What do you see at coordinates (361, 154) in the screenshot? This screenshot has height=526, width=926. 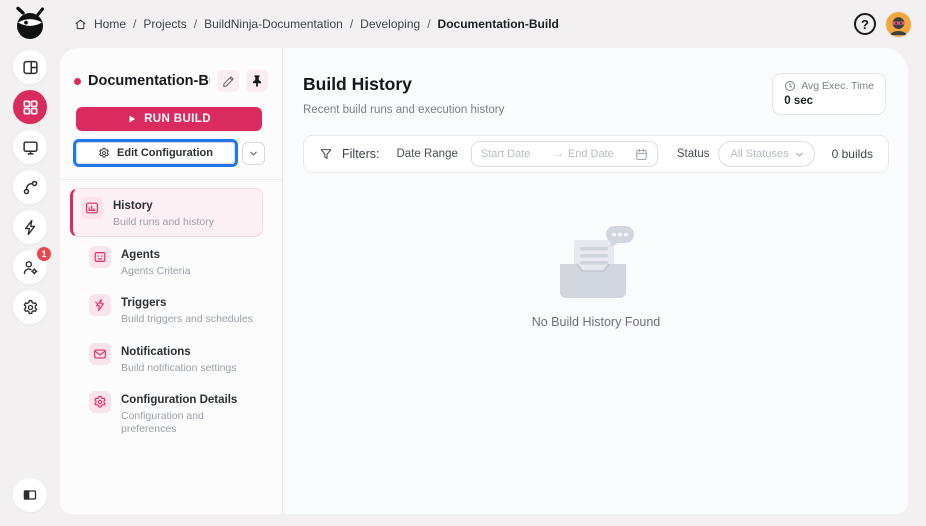 I see `filters-label: Filters:` at bounding box center [361, 154].